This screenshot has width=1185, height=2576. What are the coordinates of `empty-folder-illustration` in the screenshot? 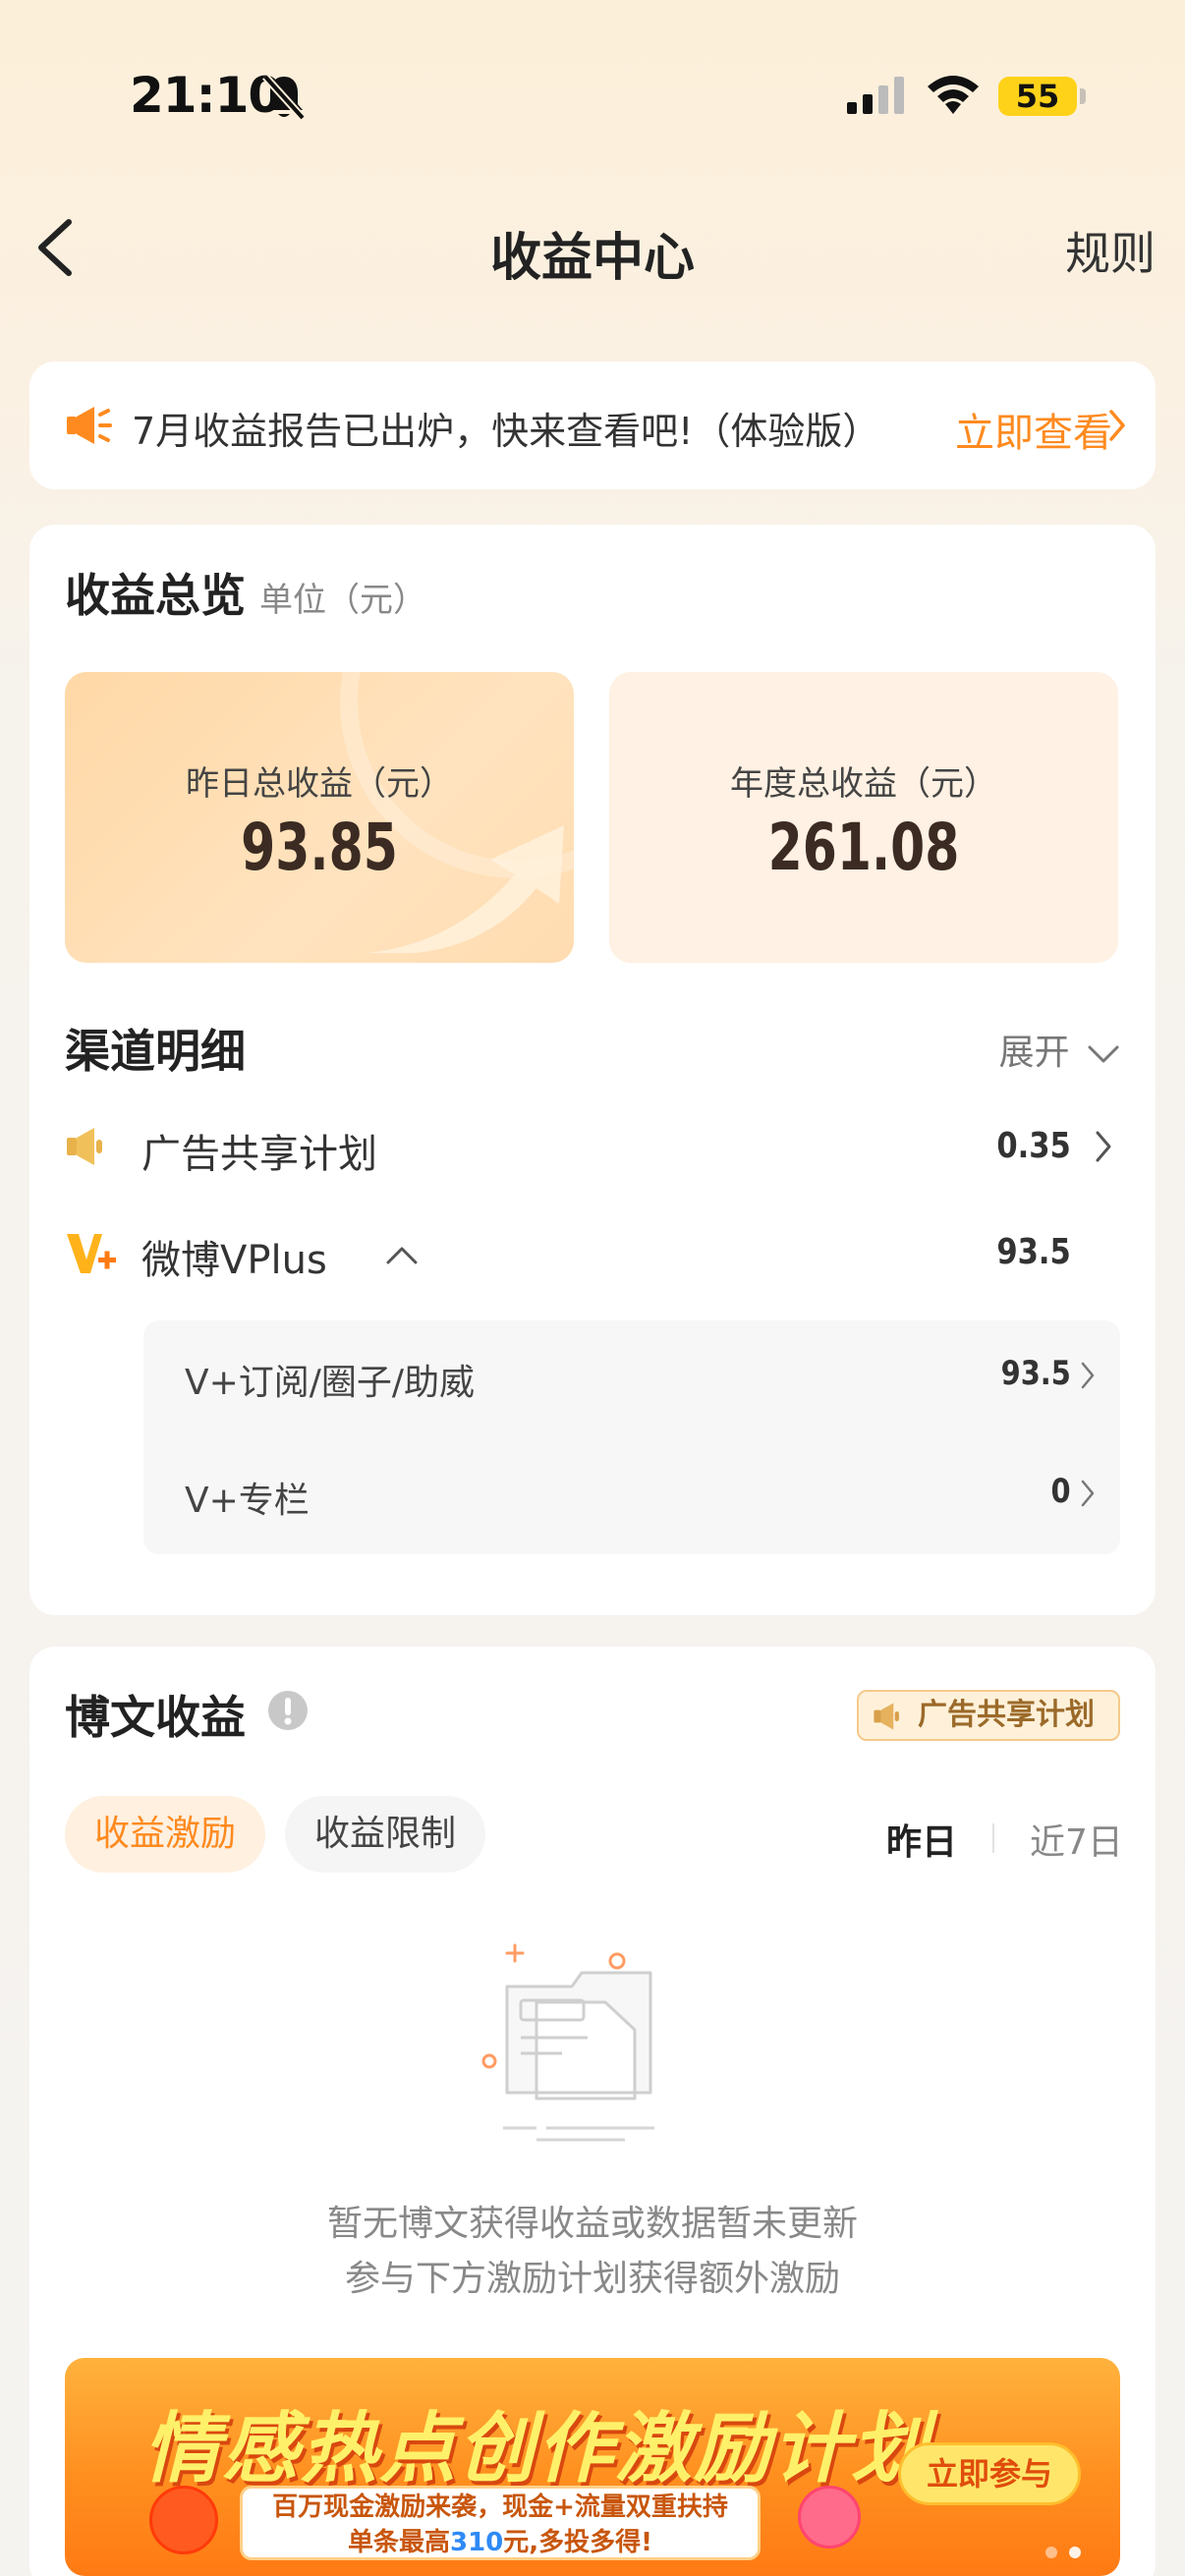 It's located at (567, 2042).